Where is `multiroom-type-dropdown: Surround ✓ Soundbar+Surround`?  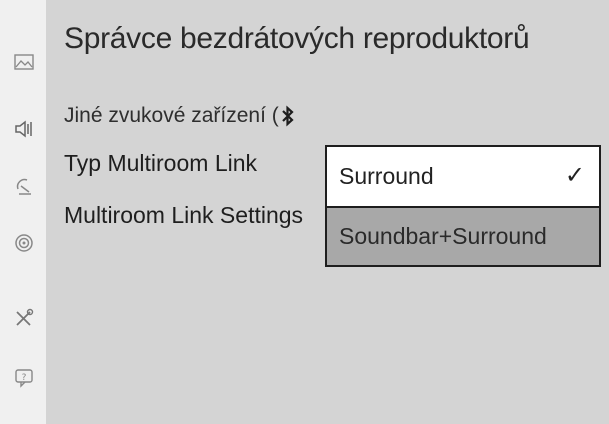 multiroom-type-dropdown: Surround ✓ Soundbar+Surround is located at coordinates (463, 206).